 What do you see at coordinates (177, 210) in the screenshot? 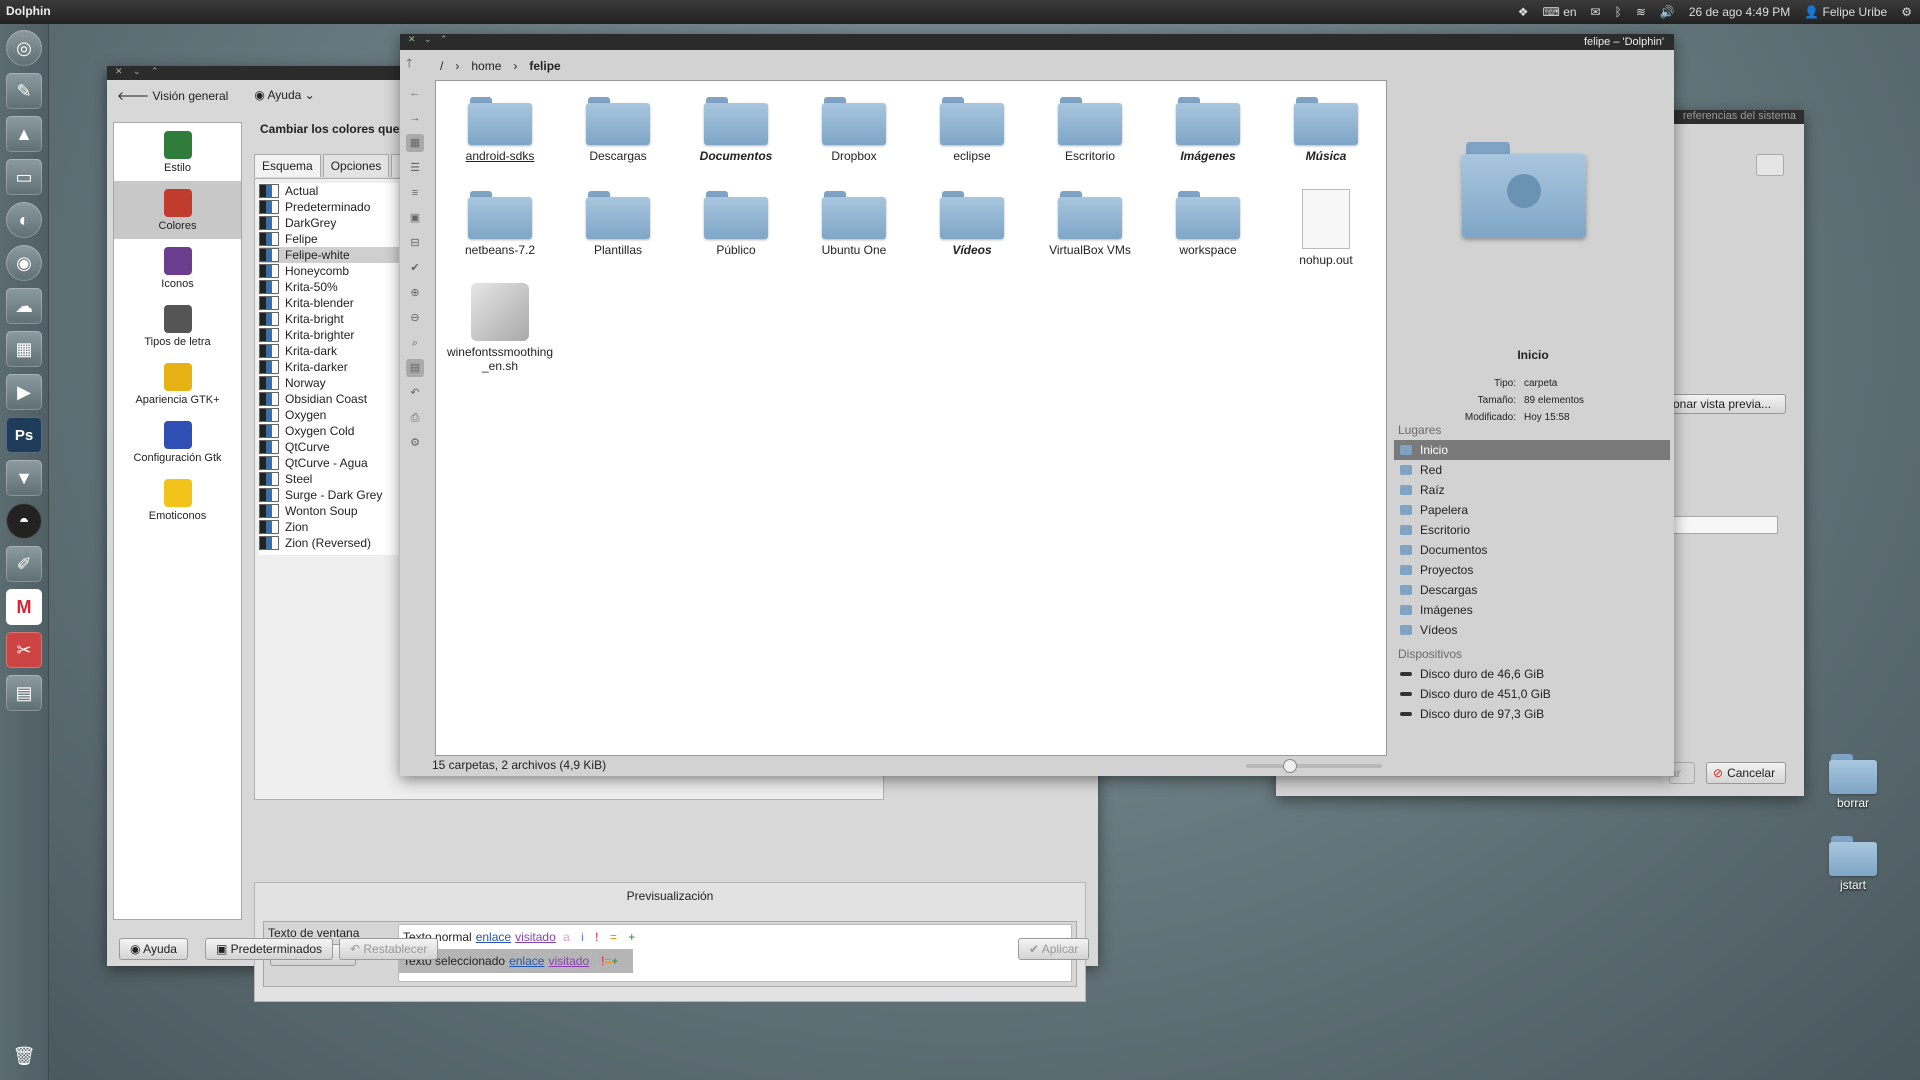
I see `category-colors: Colores` at bounding box center [177, 210].